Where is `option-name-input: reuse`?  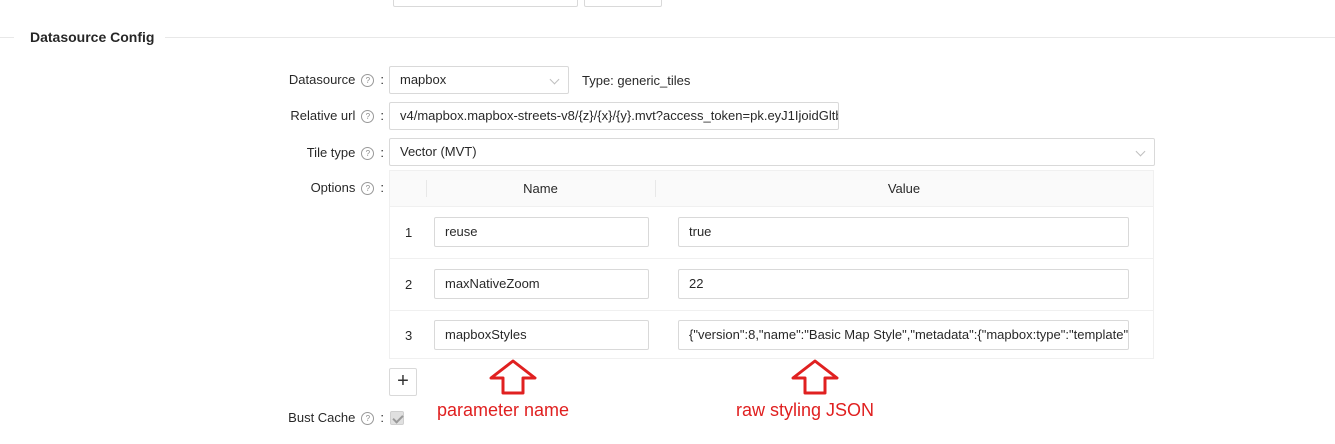
option-name-input: reuse is located at coordinates (541, 232).